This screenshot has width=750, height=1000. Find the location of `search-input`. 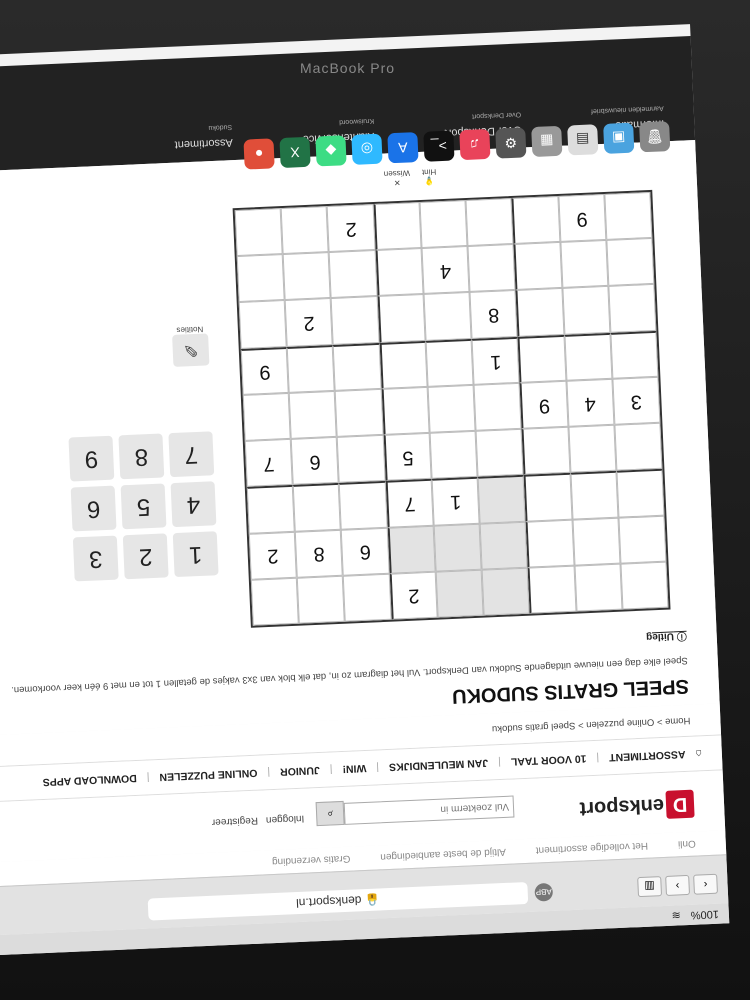

search-input is located at coordinates (429, 810).